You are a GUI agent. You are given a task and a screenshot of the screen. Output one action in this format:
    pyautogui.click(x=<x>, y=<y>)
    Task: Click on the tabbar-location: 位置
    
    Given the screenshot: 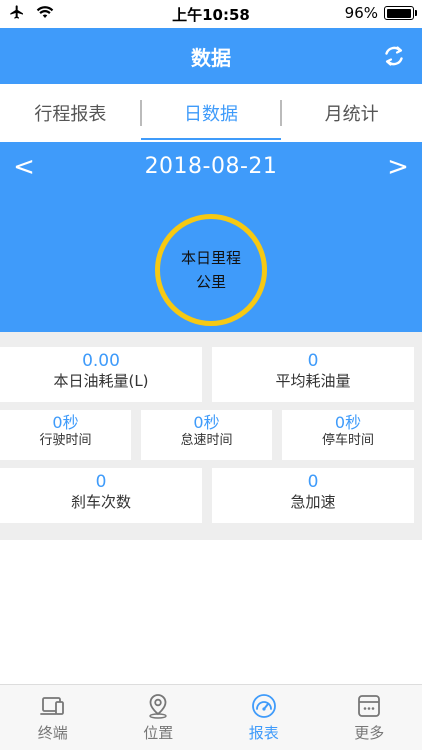 What is the action you would take?
    pyautogui.click(x=159, y=717)
    